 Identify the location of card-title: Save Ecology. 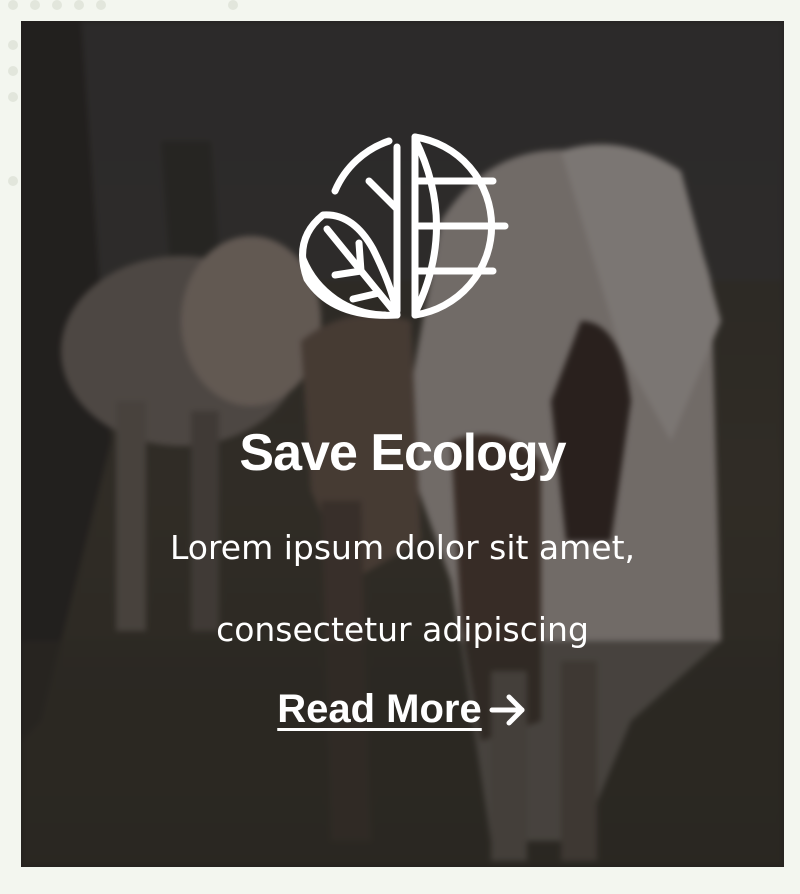
(402, 453).